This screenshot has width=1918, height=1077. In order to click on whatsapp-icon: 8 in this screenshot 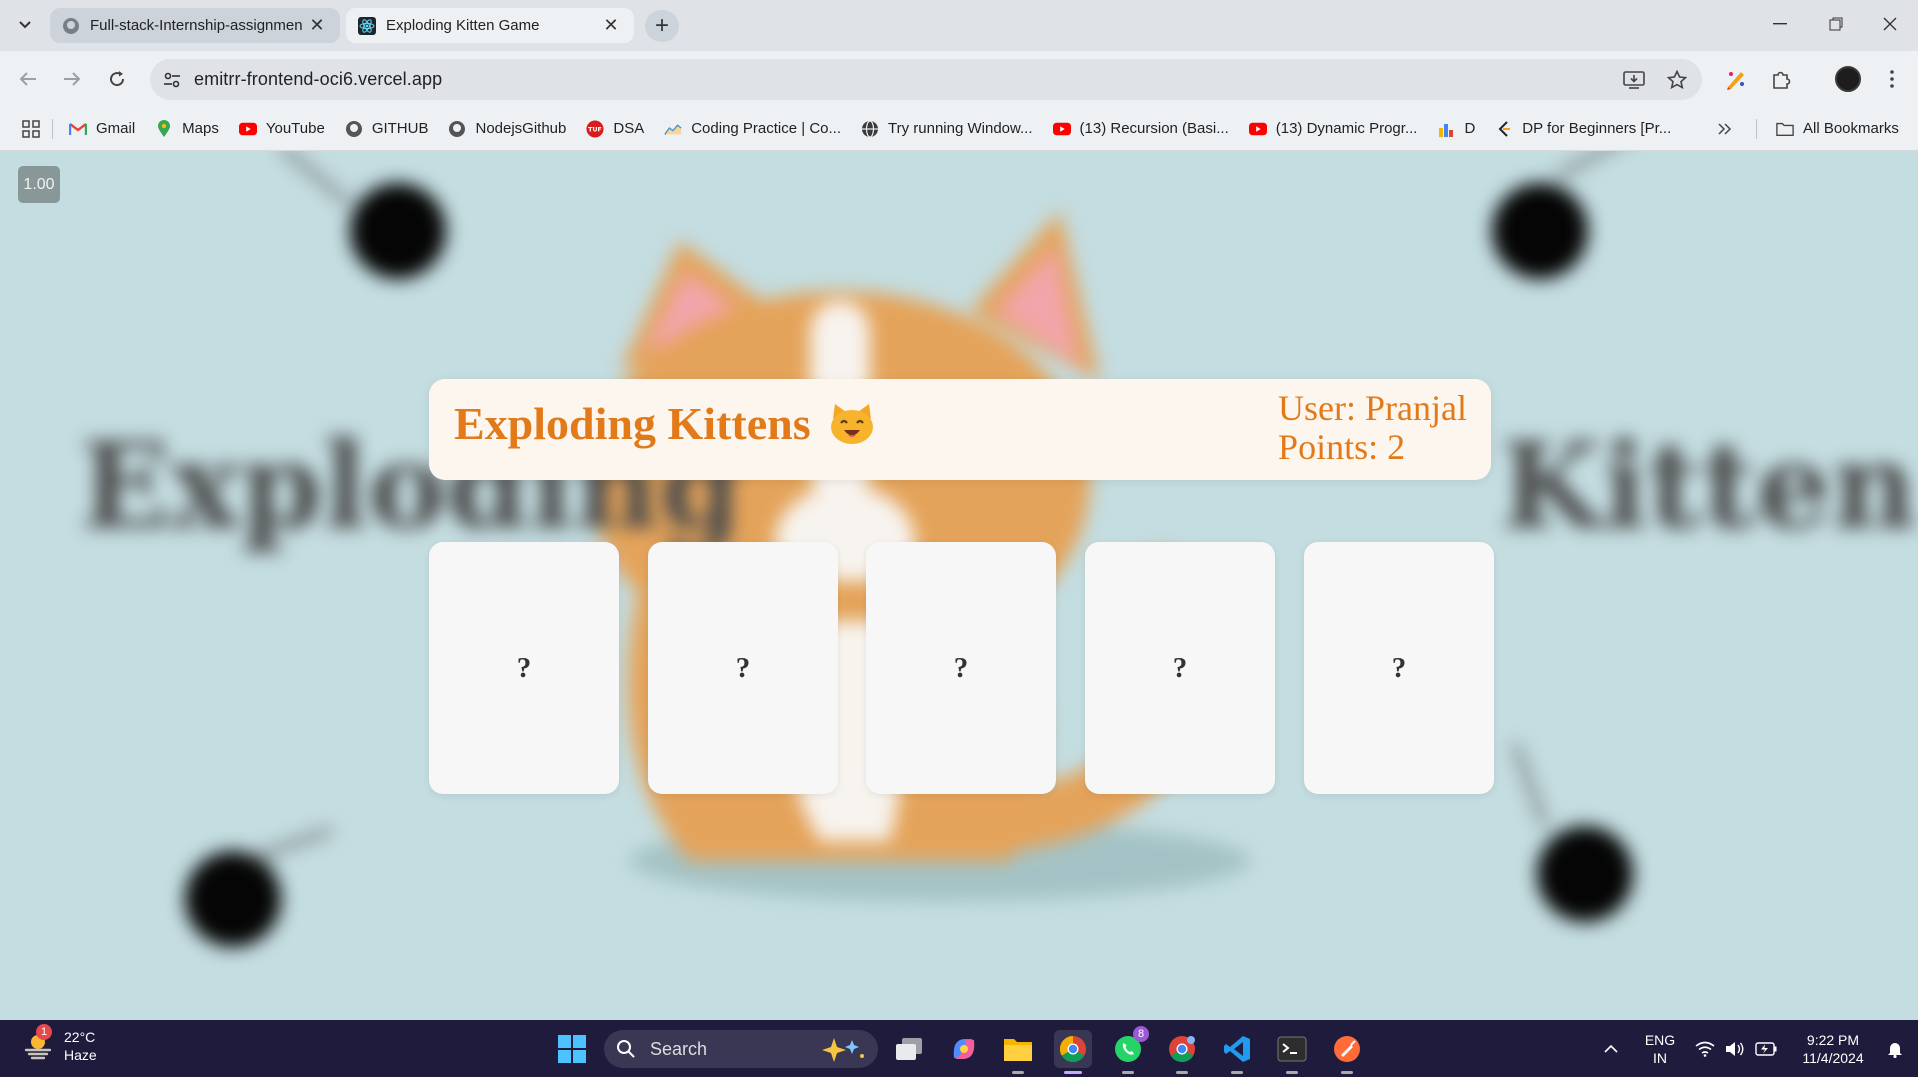, I will do `click(1129, 1047)`.